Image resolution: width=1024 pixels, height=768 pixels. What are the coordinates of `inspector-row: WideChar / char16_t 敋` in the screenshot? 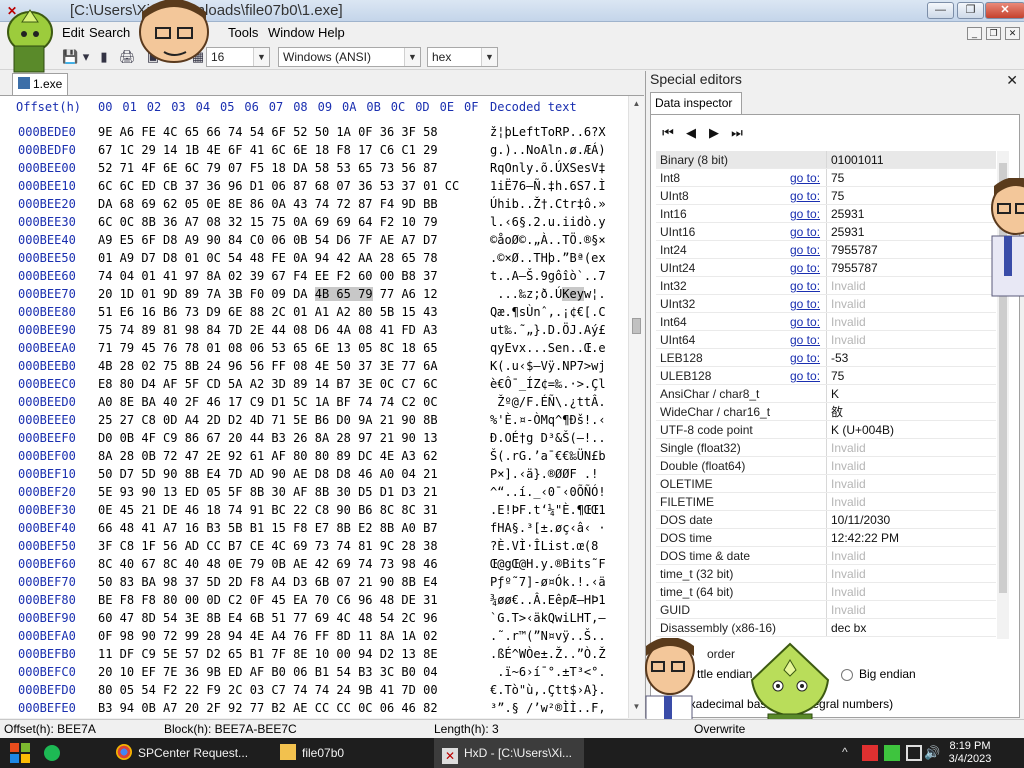 It's located at (826, 412).